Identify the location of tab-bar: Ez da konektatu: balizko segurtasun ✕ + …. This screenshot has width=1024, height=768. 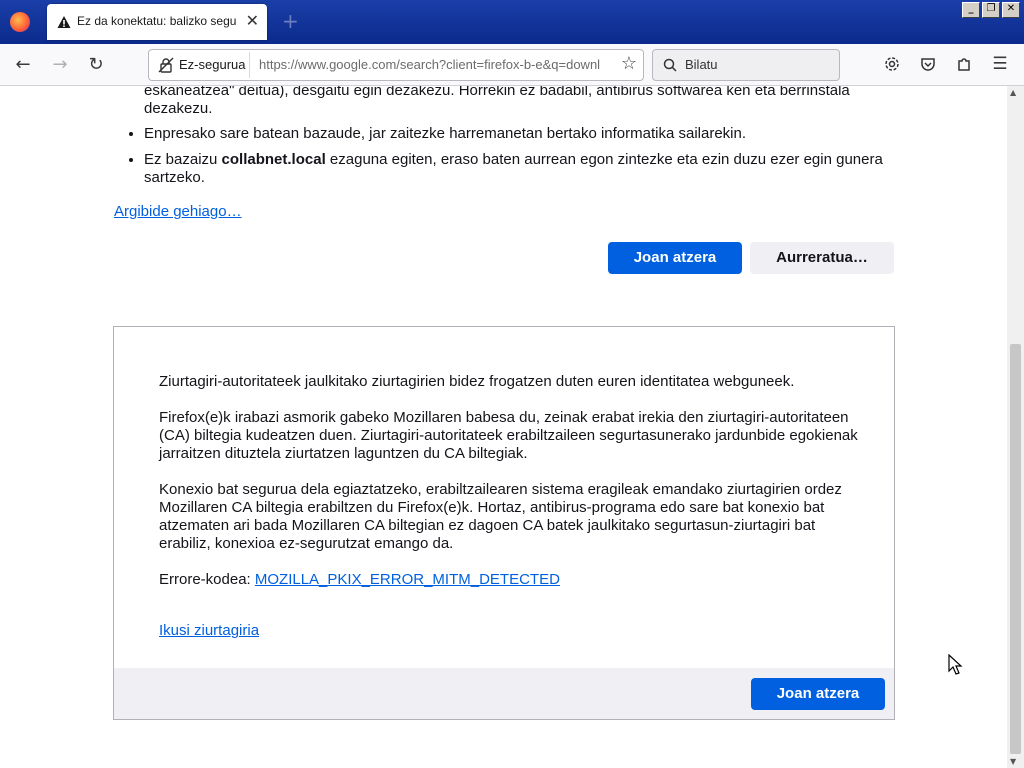
(512, 22).